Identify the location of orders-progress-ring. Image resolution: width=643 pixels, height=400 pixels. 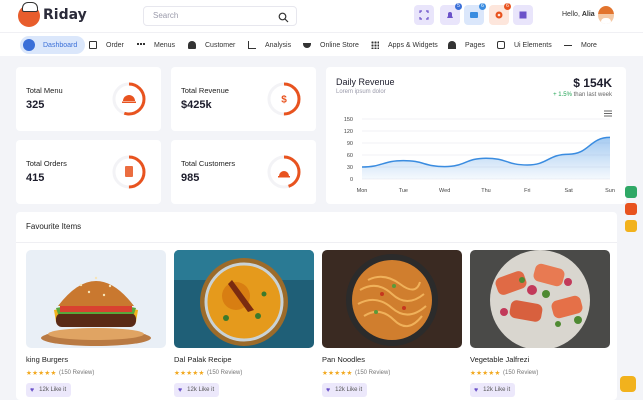
(129, 172).